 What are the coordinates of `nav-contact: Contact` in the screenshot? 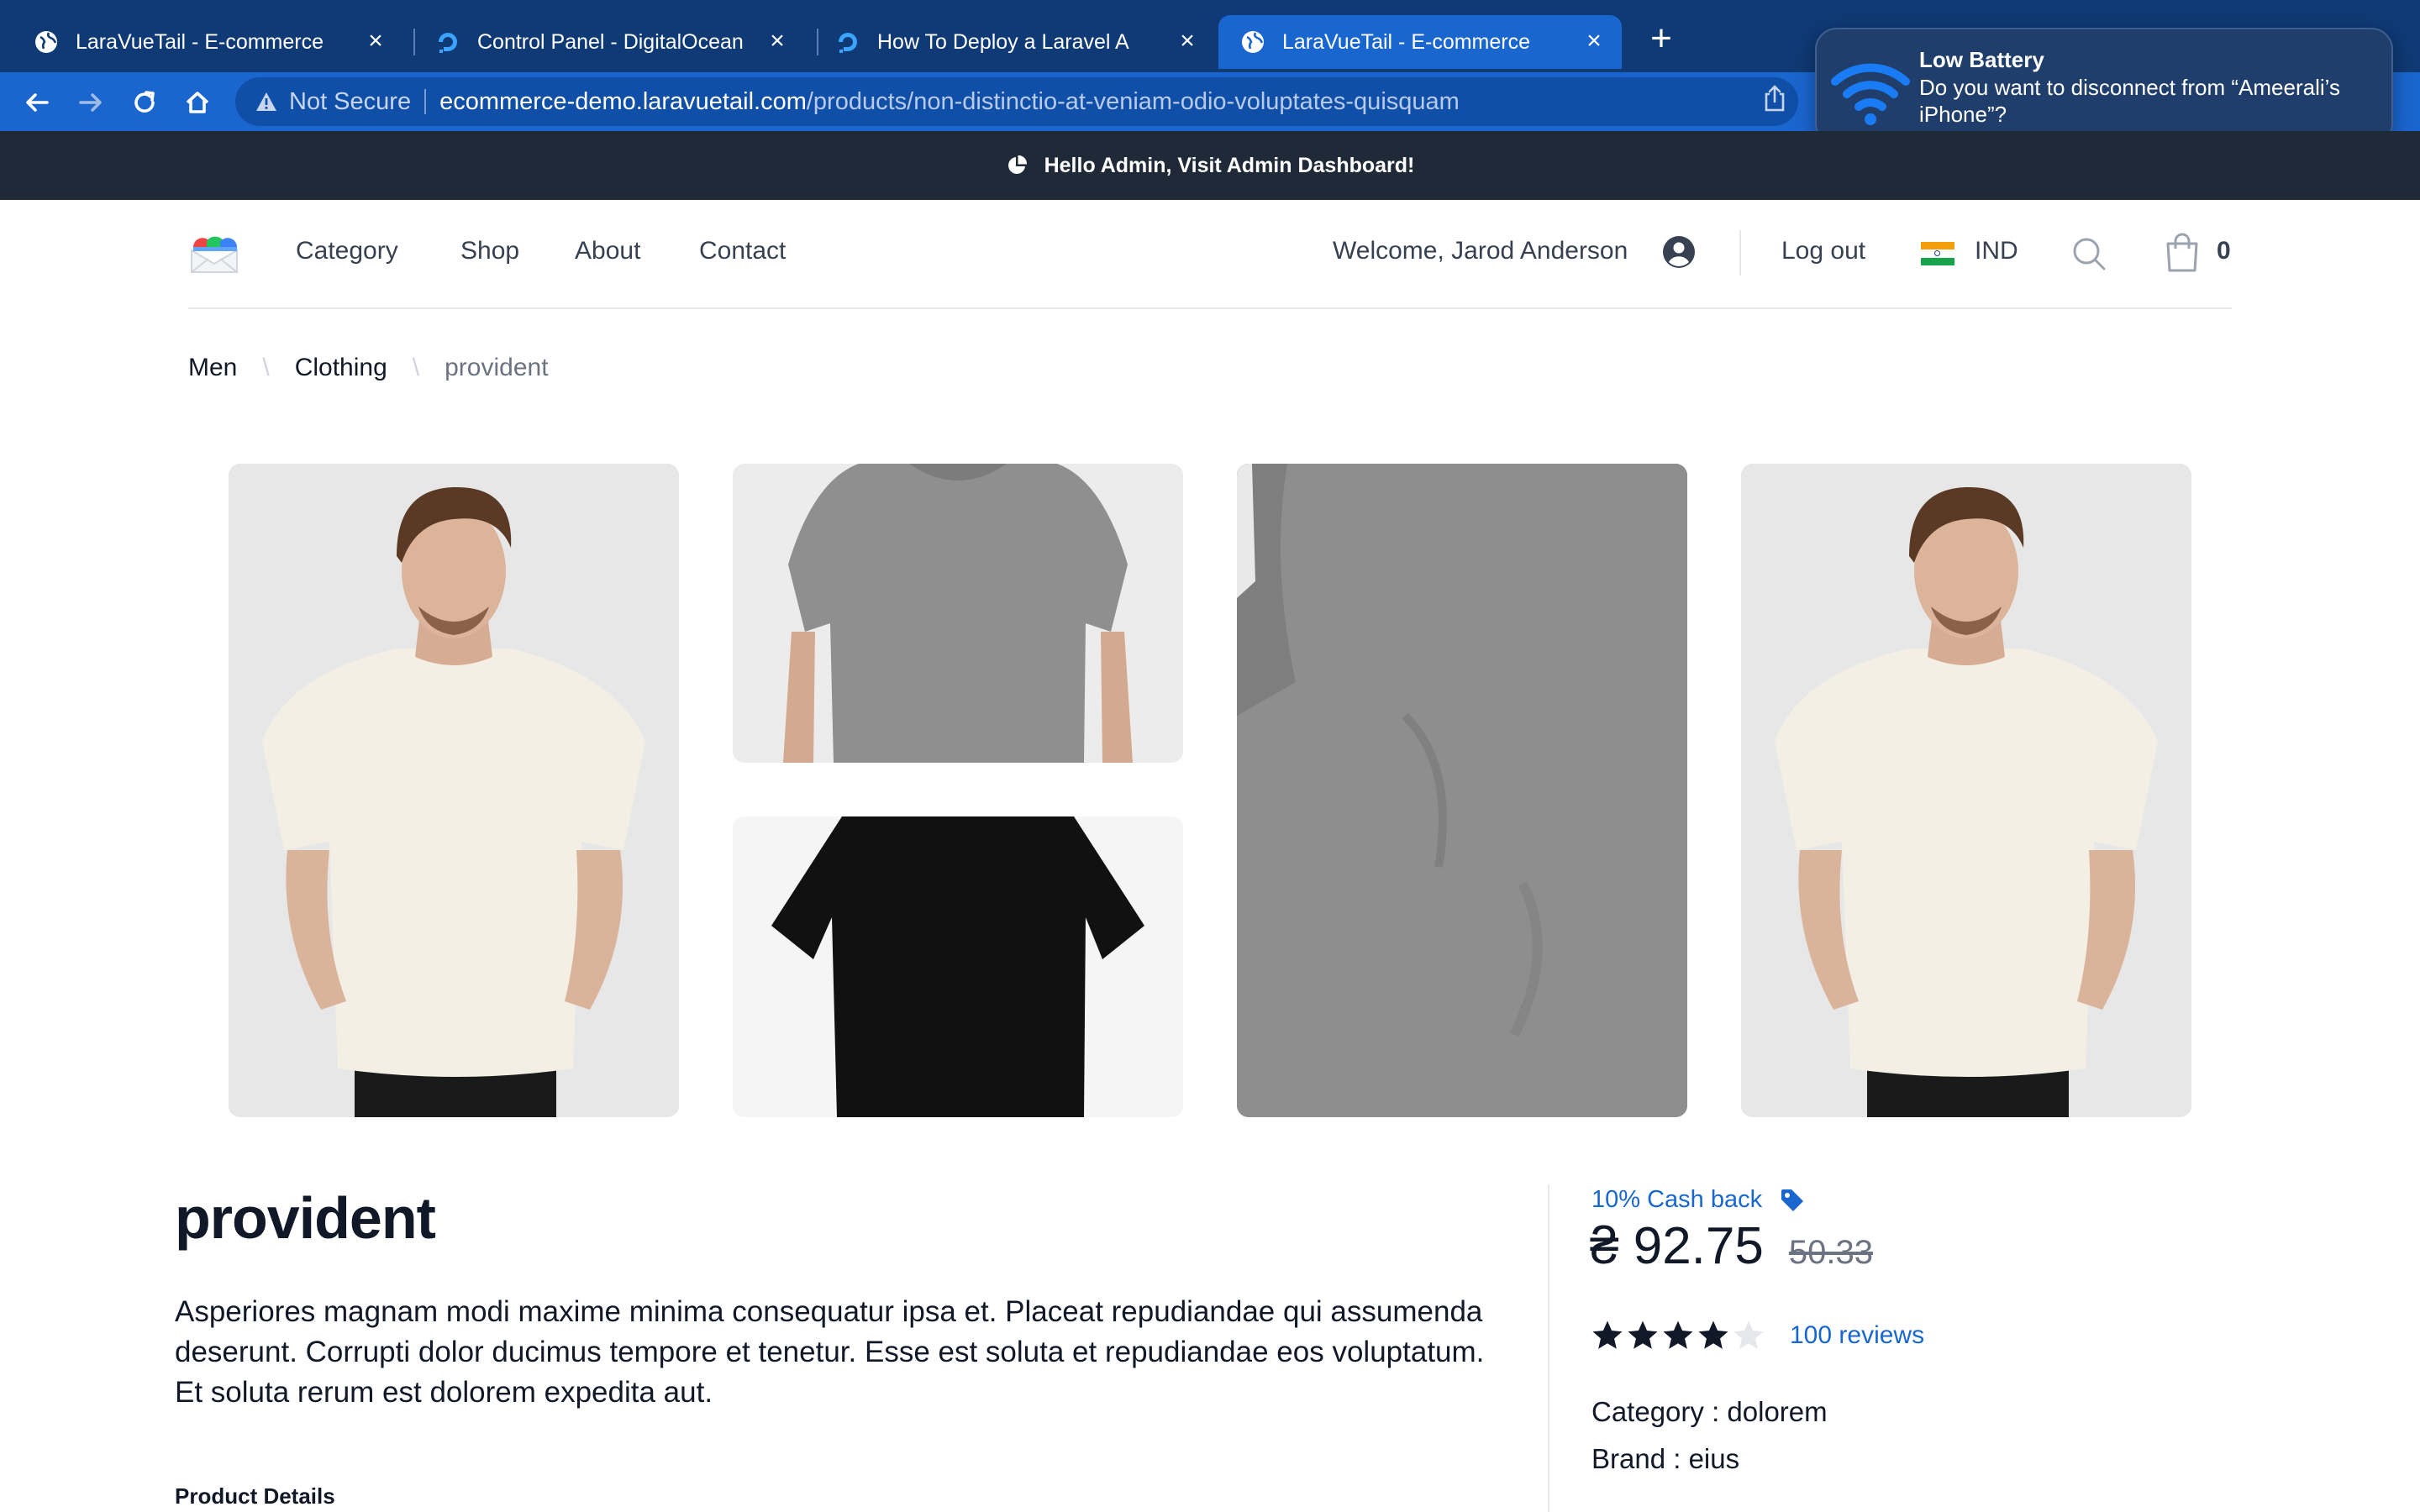 It's located at (742, 251).